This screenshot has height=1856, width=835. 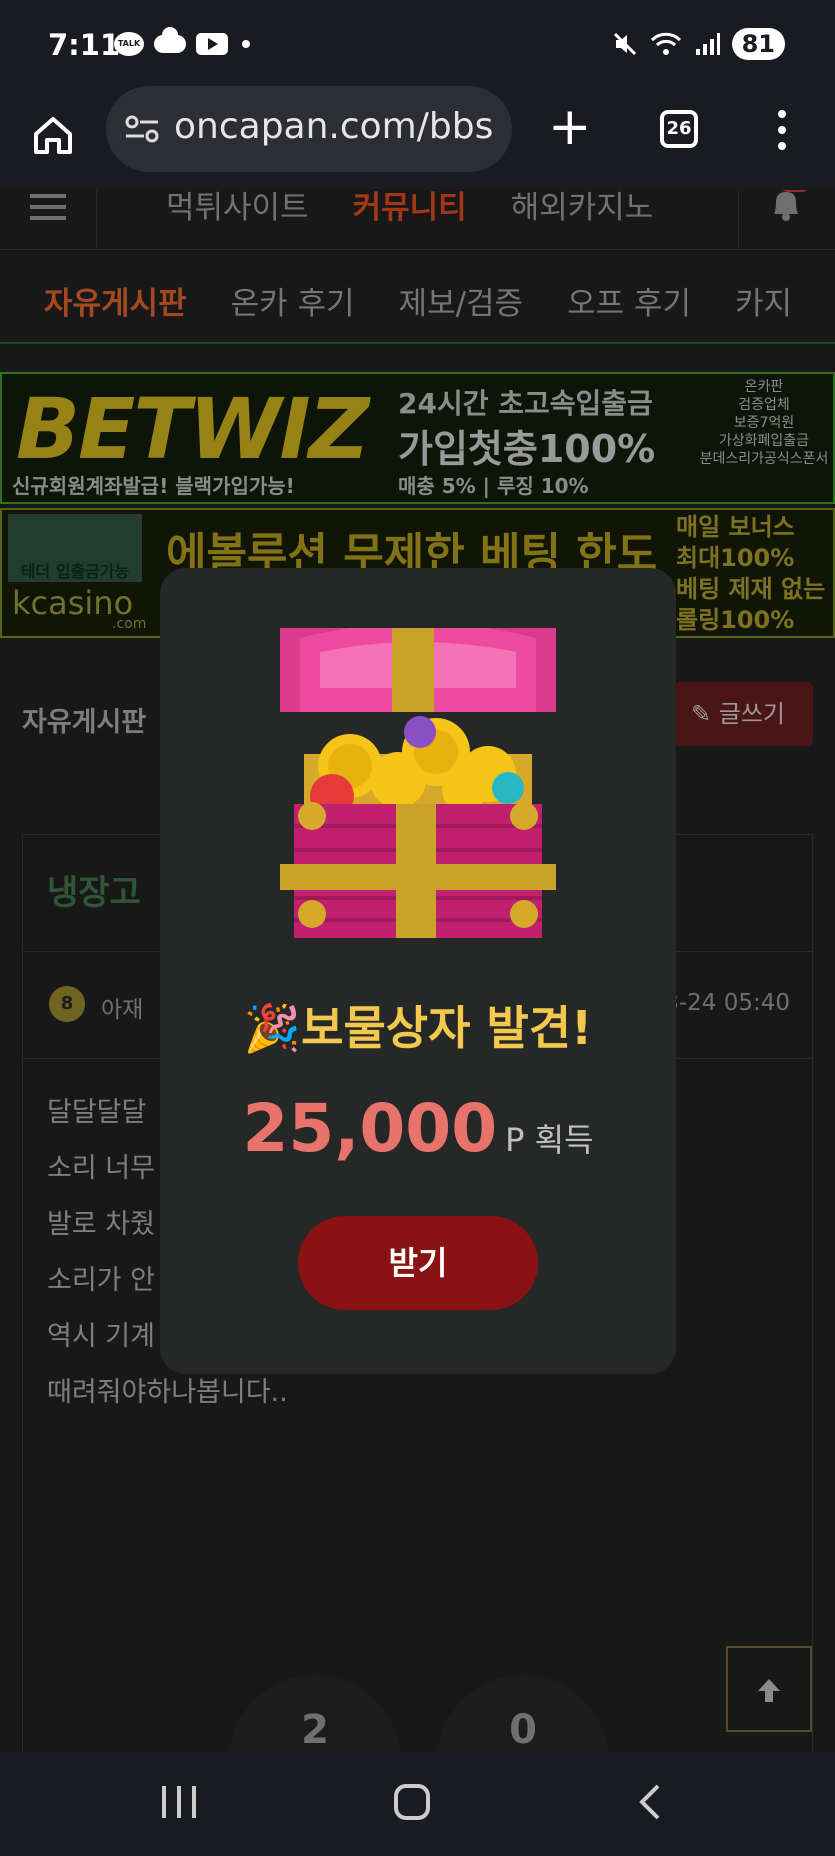 I want to click on cloud-icon, so click(x=170, y=40).